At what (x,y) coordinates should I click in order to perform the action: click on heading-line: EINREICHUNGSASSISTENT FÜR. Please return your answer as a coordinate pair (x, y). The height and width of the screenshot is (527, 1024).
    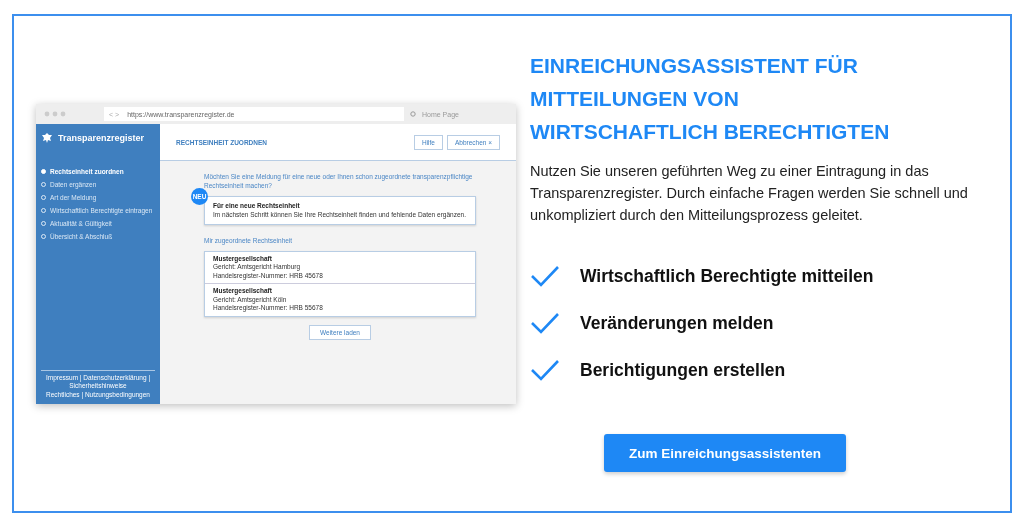
    Looking at the image, I should click on (694, 66).